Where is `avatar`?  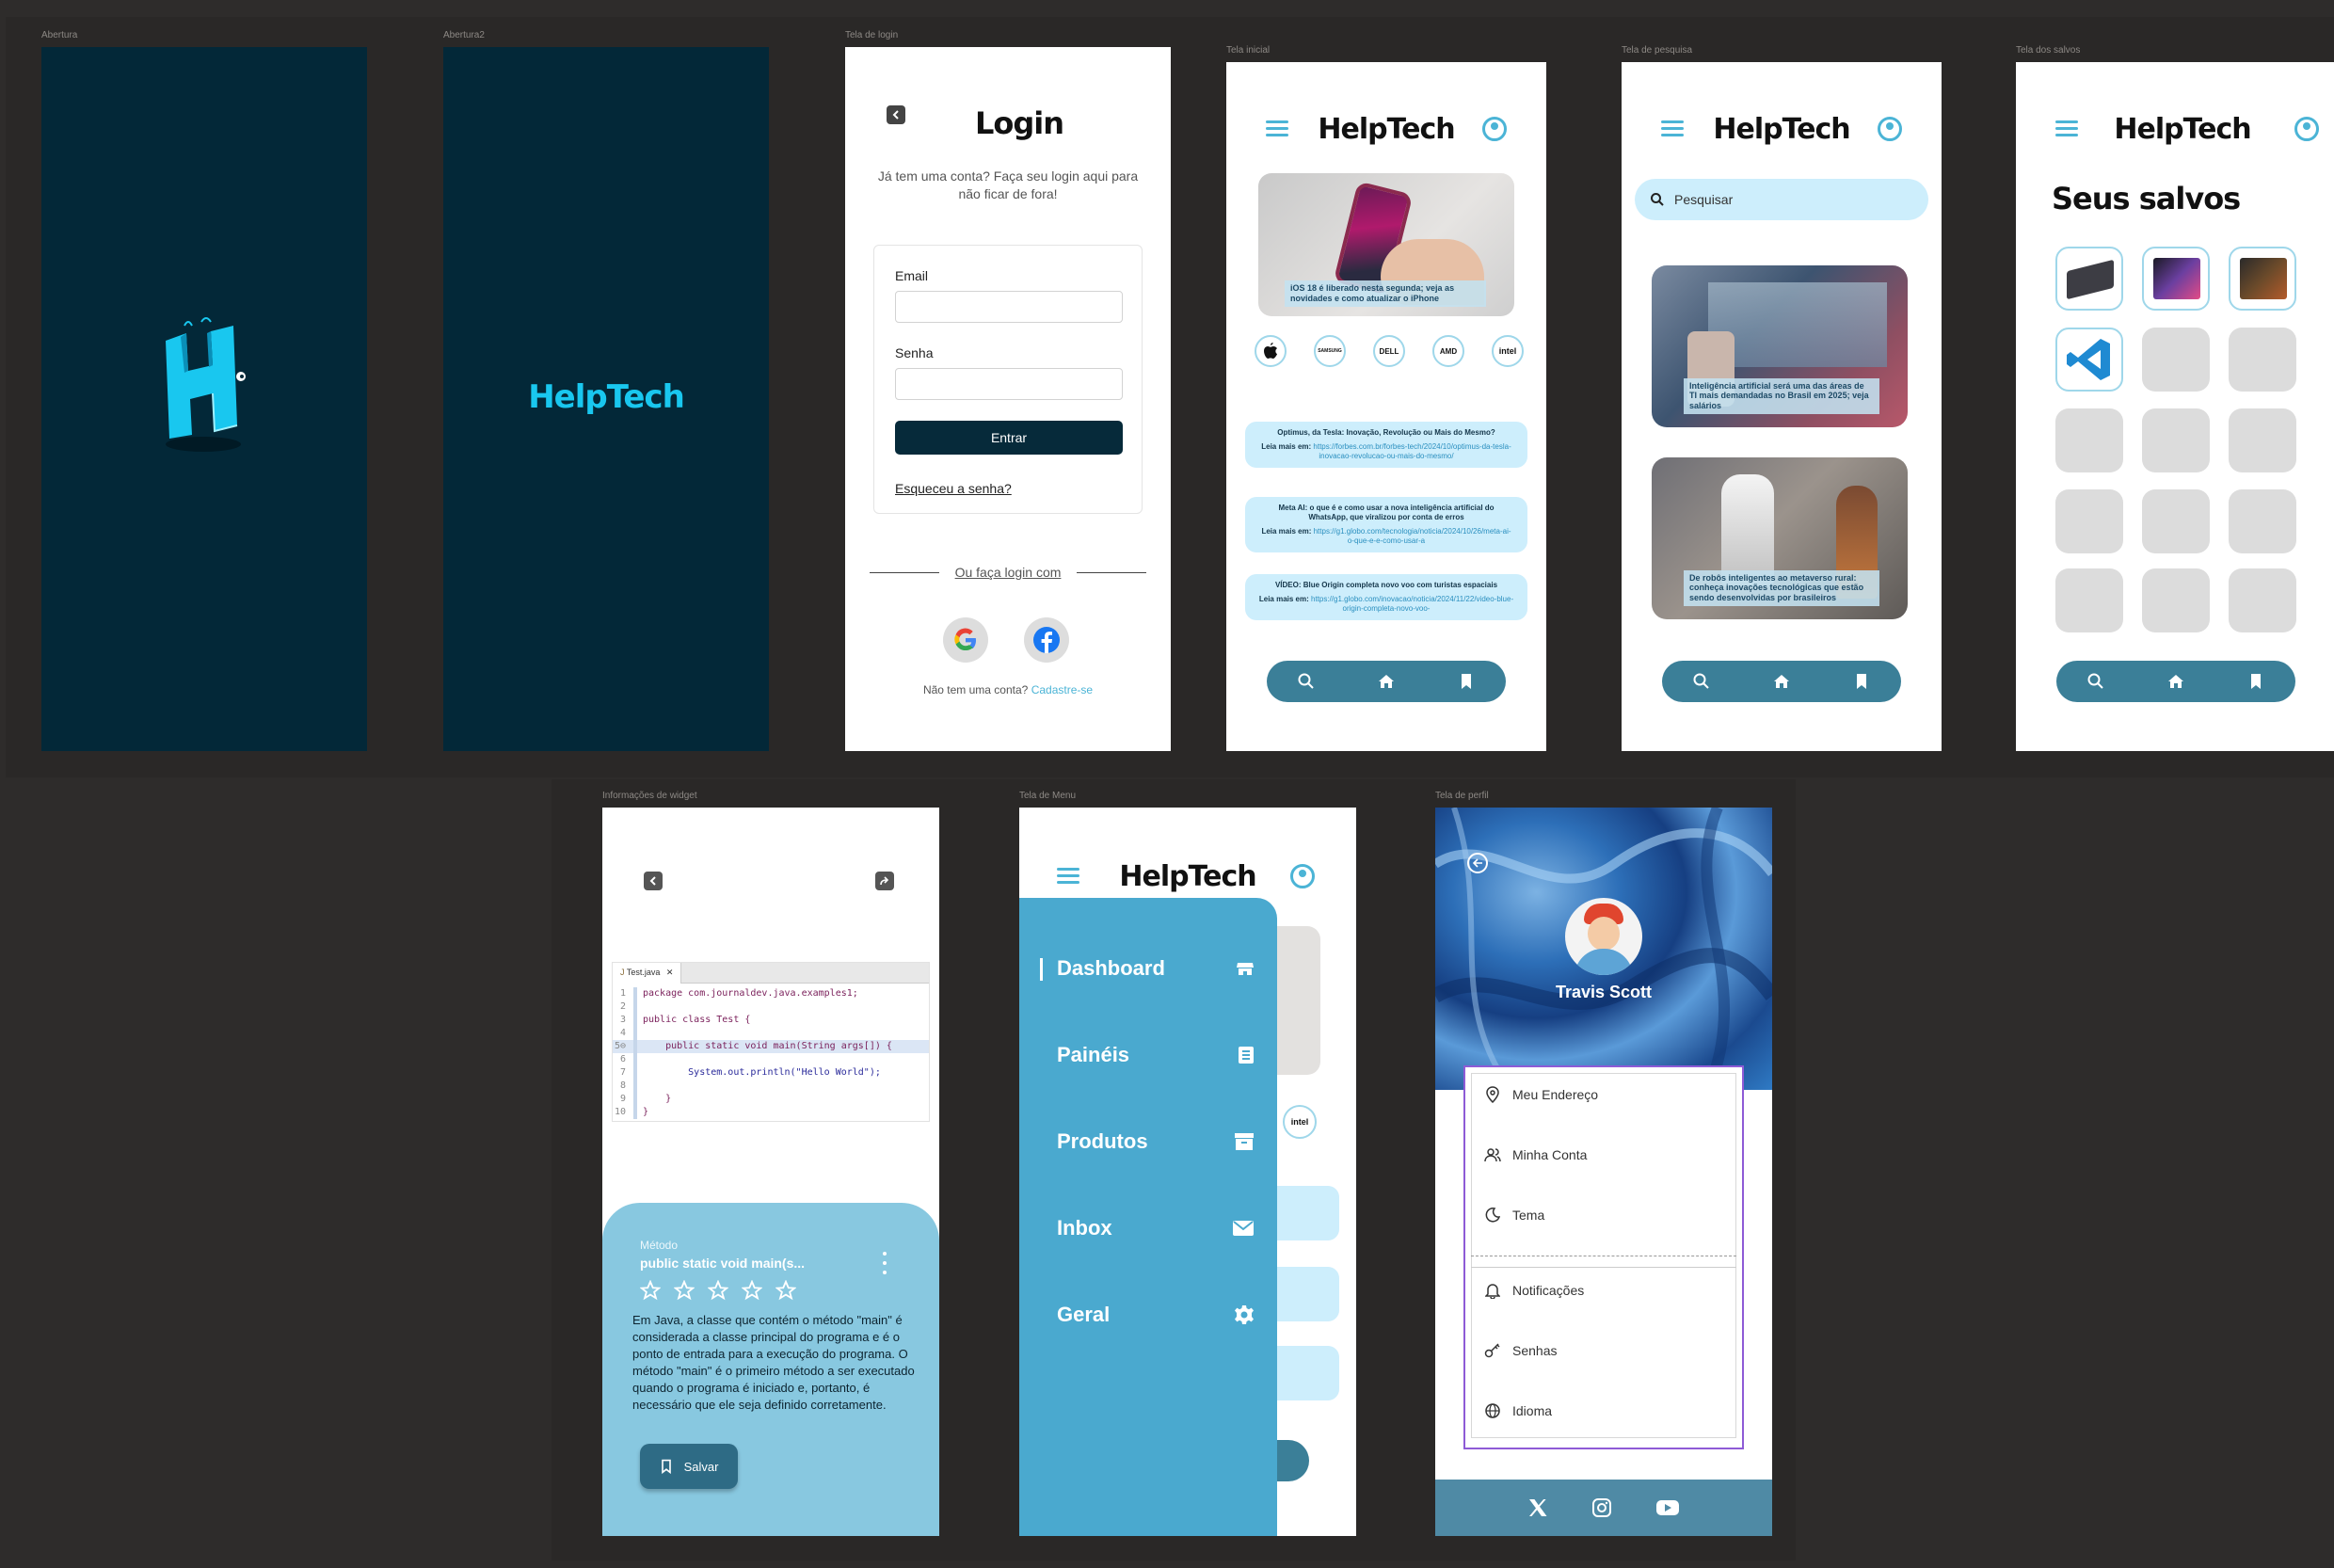
avatar is located at coordinates (1603, 936).